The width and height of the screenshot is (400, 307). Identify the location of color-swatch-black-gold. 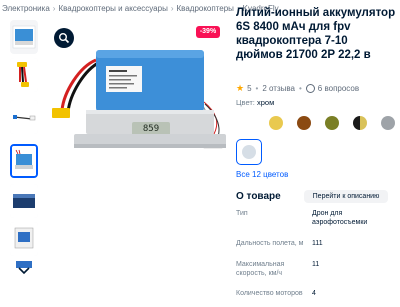
(360, 123).